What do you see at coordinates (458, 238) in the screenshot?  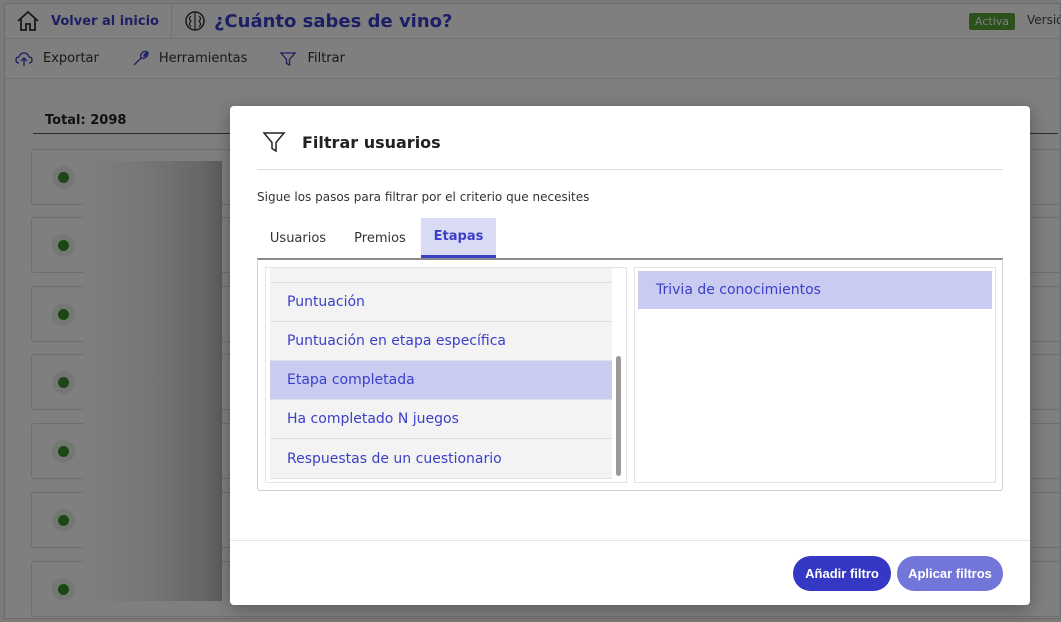 I see `tab-etapas: Etapas` at bounding box center [458, 238].